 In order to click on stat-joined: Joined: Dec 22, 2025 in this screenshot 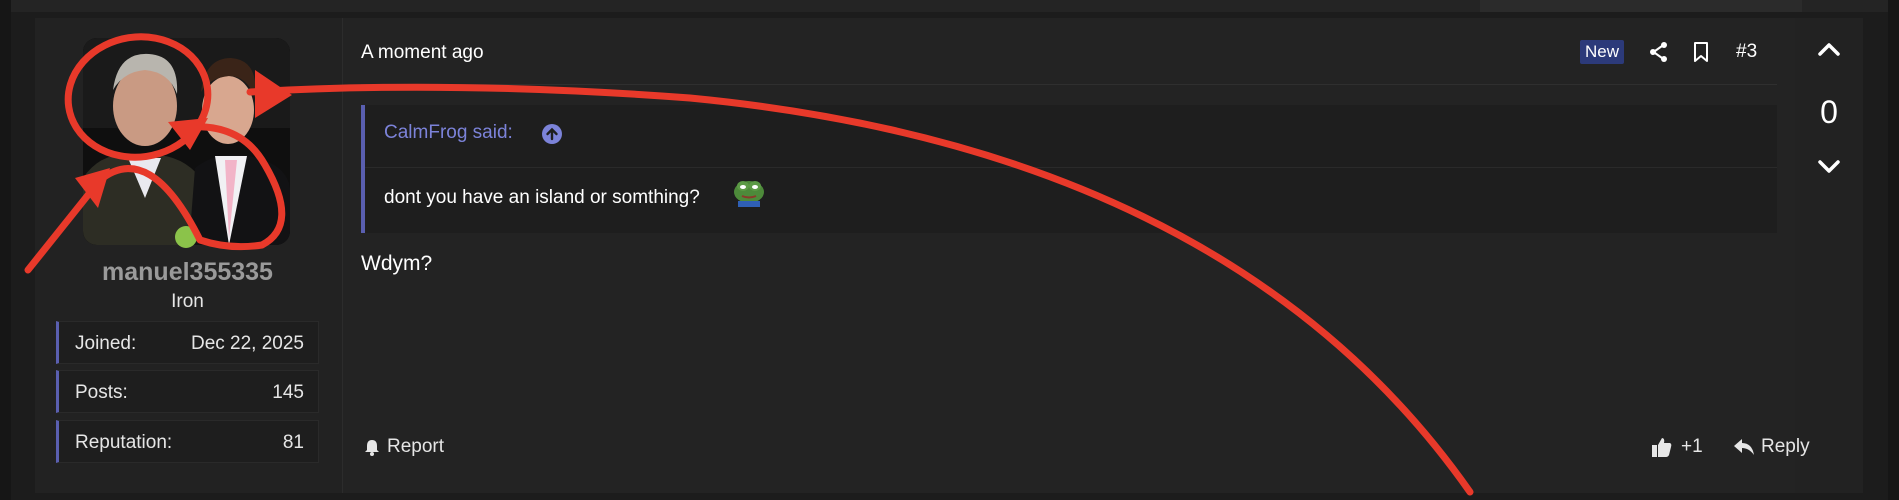, I will do `click(187, 342)`.